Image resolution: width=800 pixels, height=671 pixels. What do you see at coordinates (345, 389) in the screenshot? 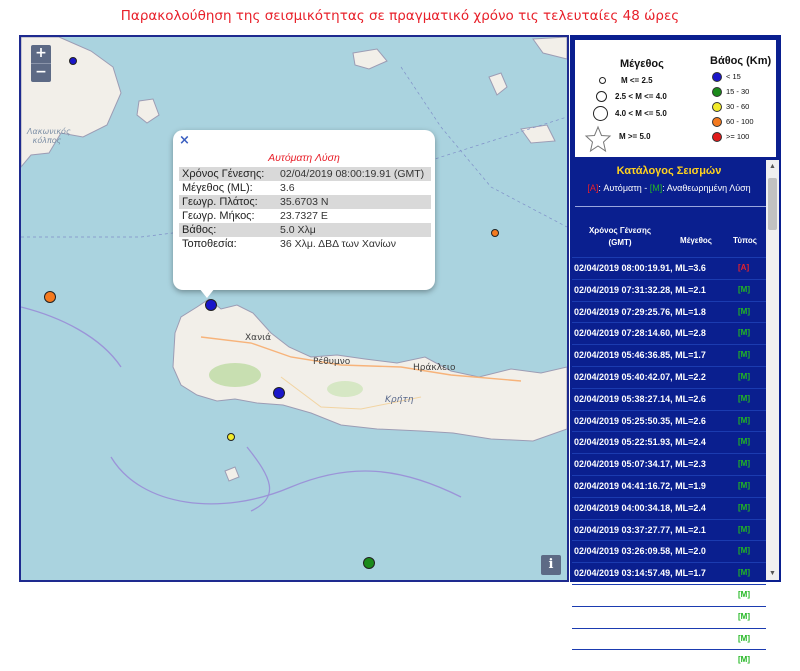
I see `mountain-psiloritis` at bounding box center [345, 389].